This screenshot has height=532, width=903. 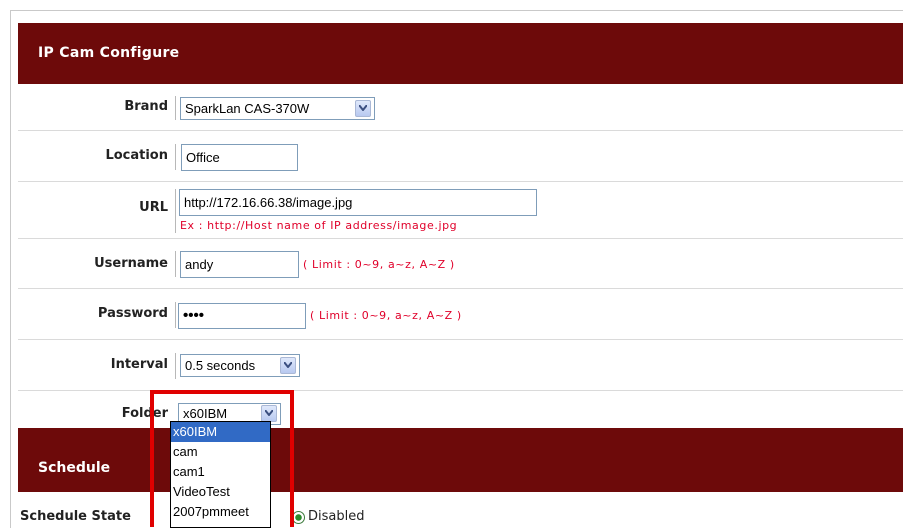 I want to click on password-row: Password •••• ( Limit : 0~9, a~z, A~Z ), so click(x=460, y=314).